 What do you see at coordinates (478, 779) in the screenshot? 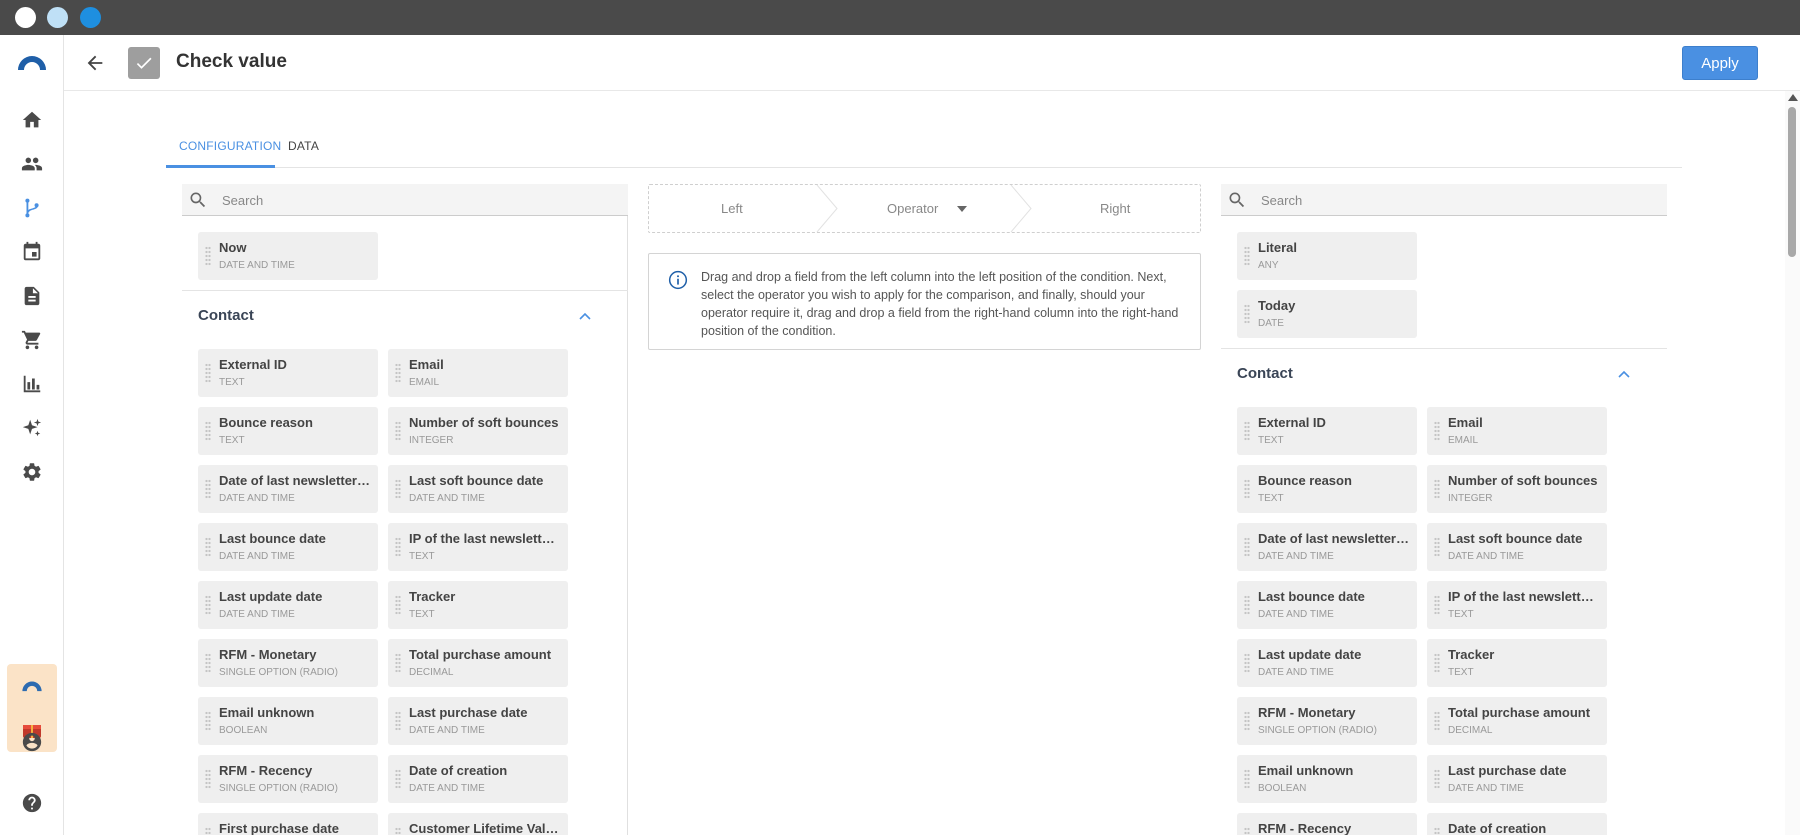
I see `field-chip: Date of creation DATE AND TIME` at bounding box center [478, 779].